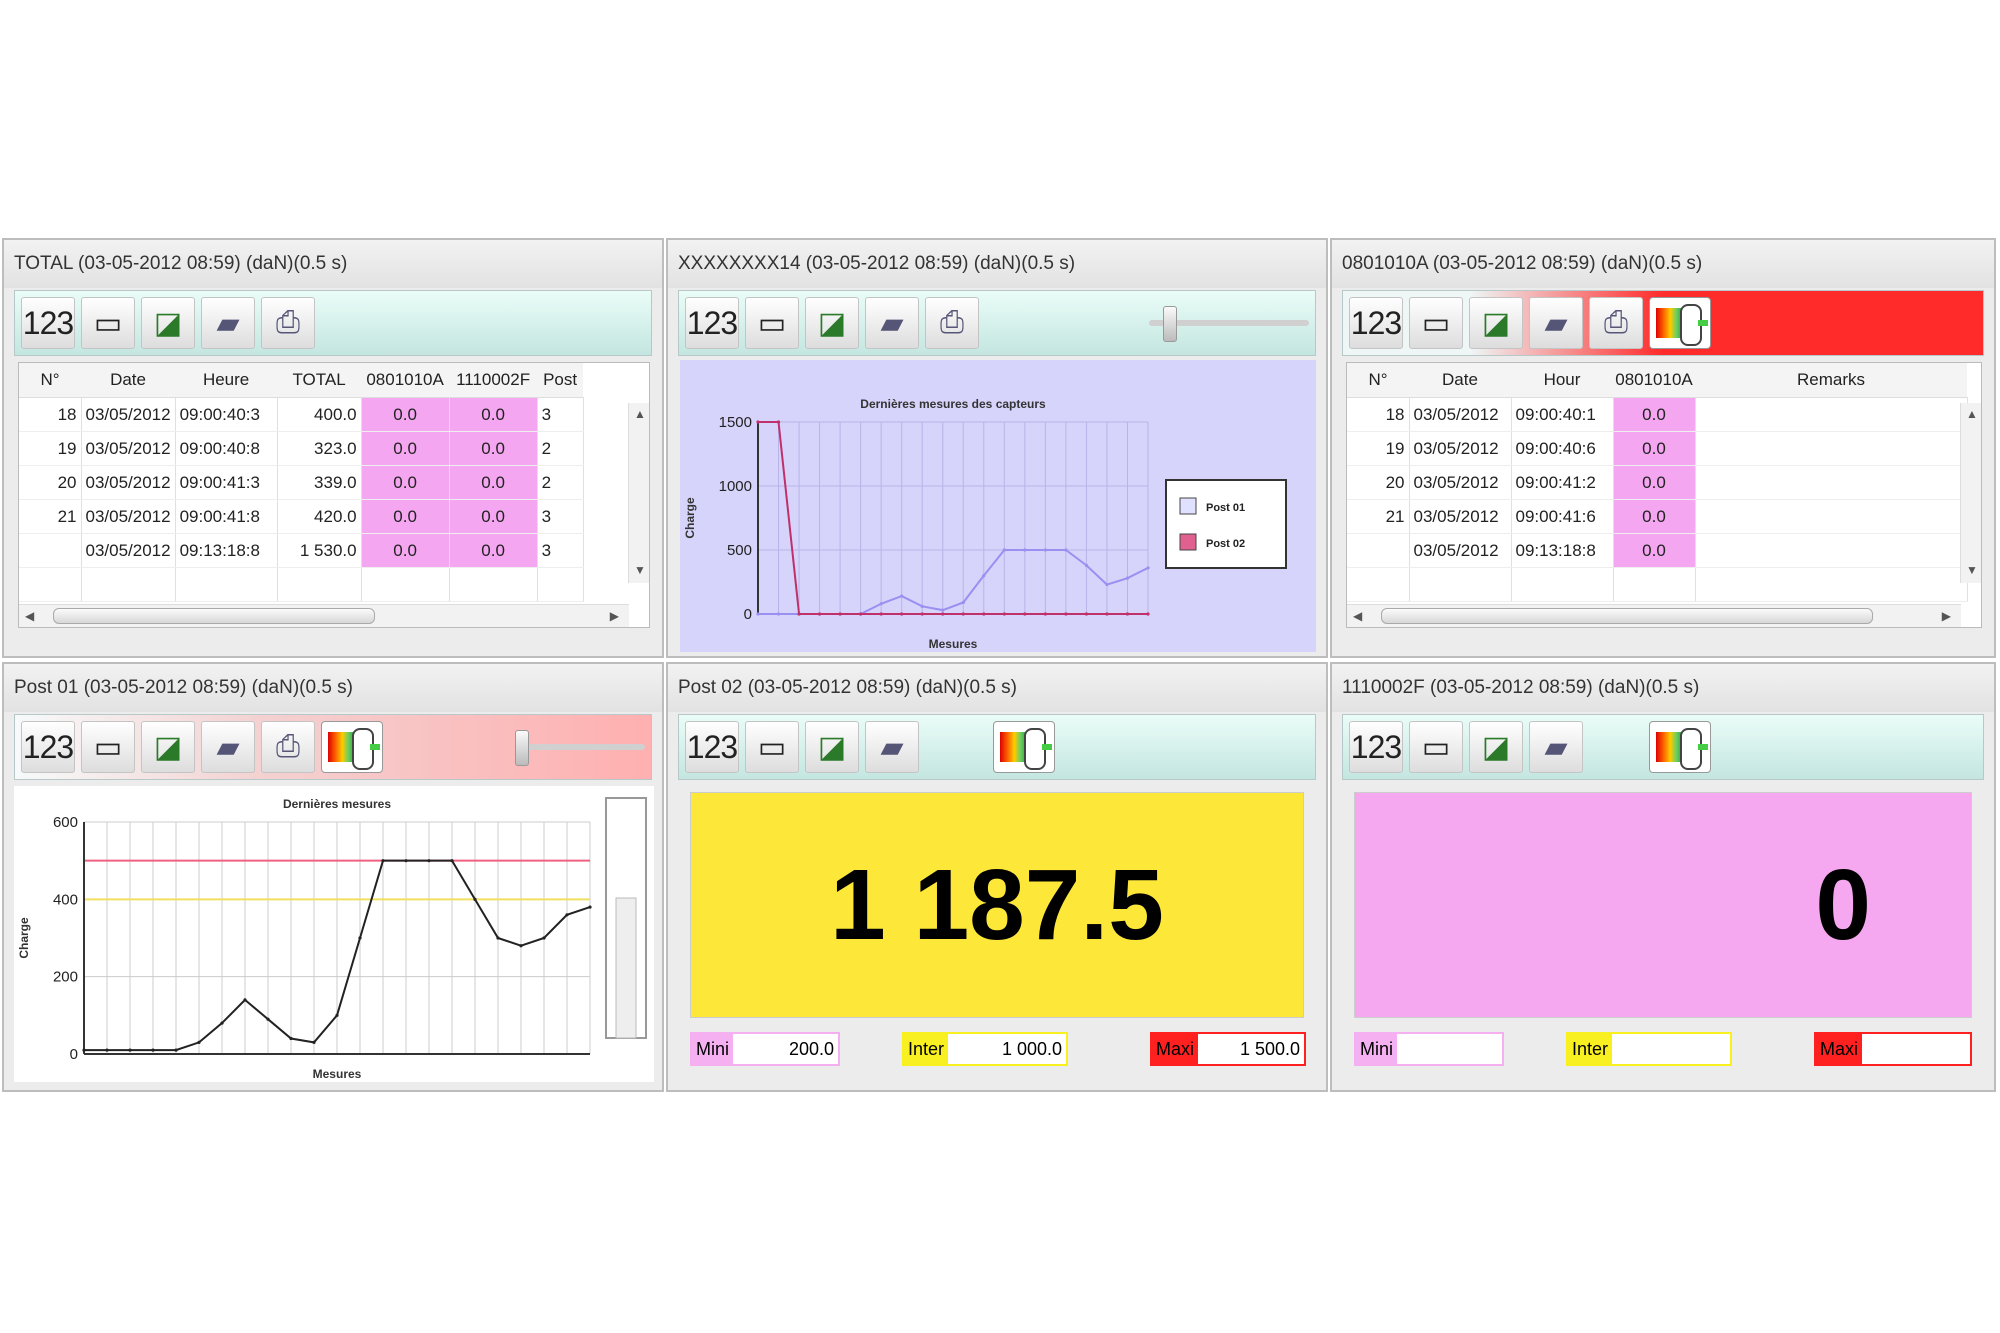 This screenshot has height=1333, width=2000. Describe the element at coordinates (1007, 1049) in the screenshot. I see `inter-value: 1 000.0` at that location.